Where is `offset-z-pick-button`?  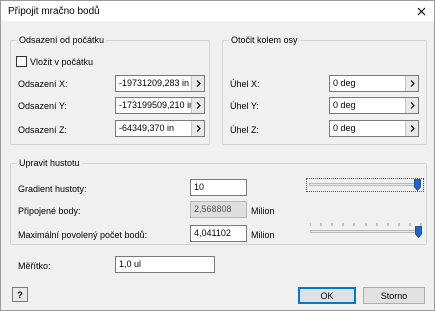
offset-z-pick-button is located at coordinates (197, 128).